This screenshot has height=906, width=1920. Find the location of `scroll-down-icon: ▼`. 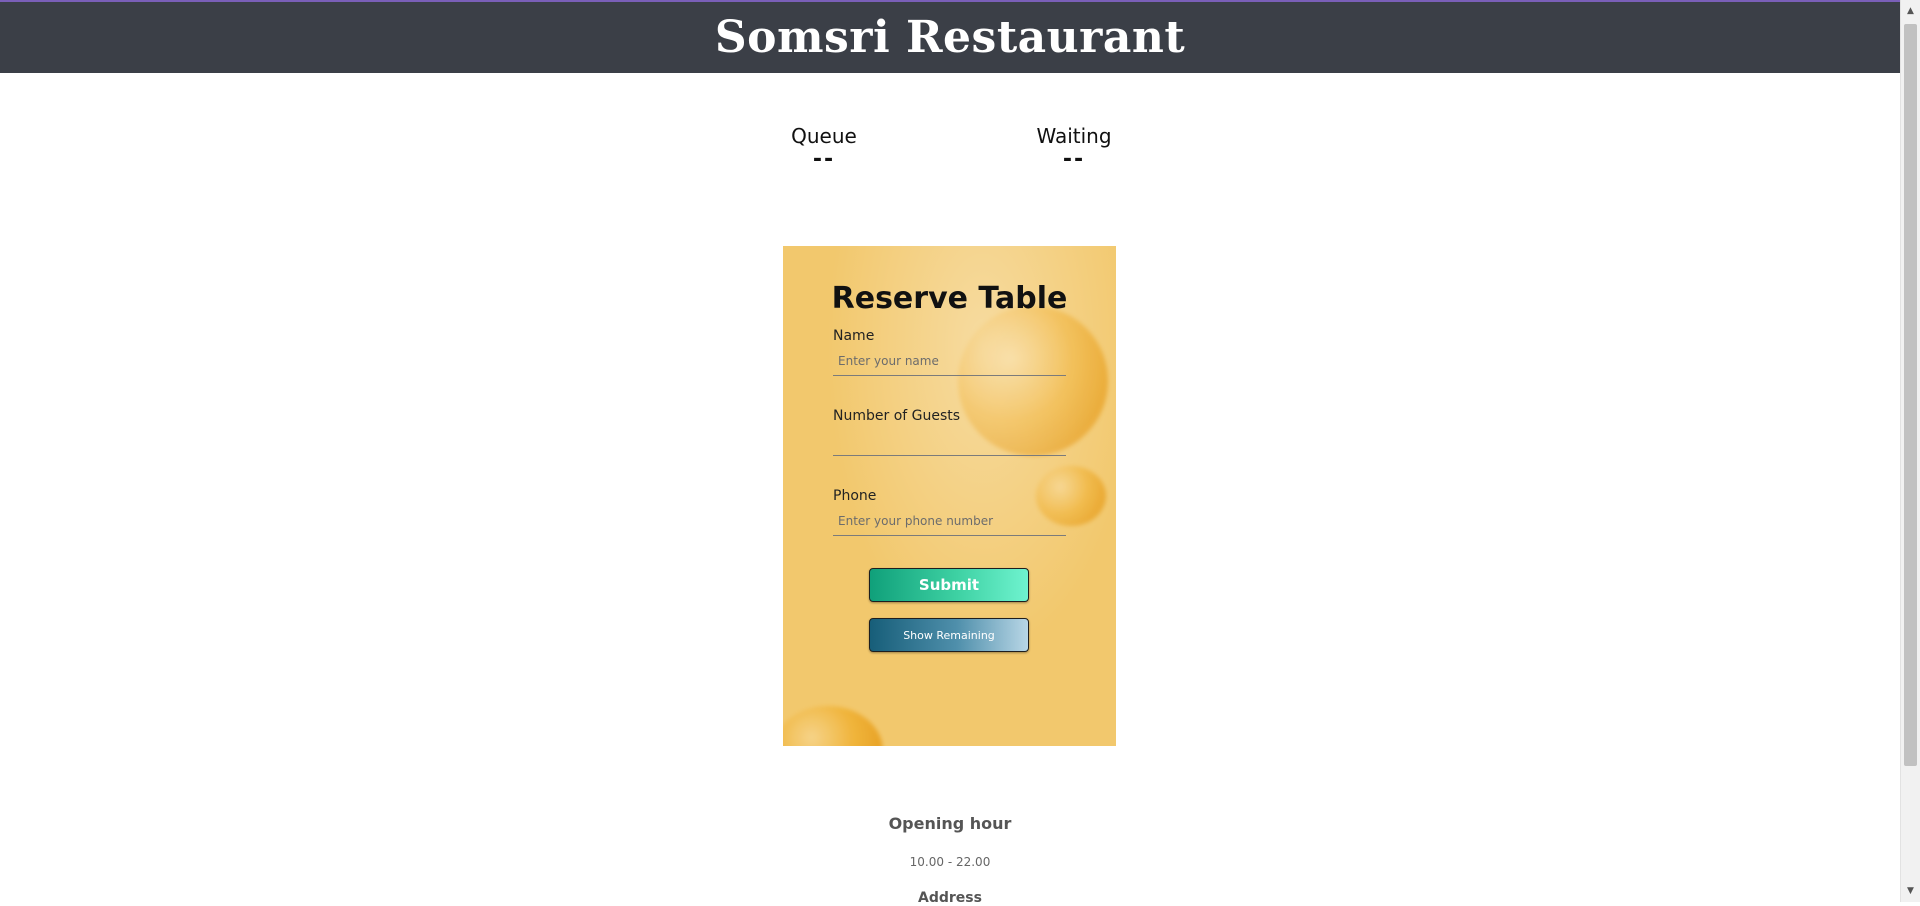

scroll-down-icon: ▼ is located at coordinates (1910, 891).